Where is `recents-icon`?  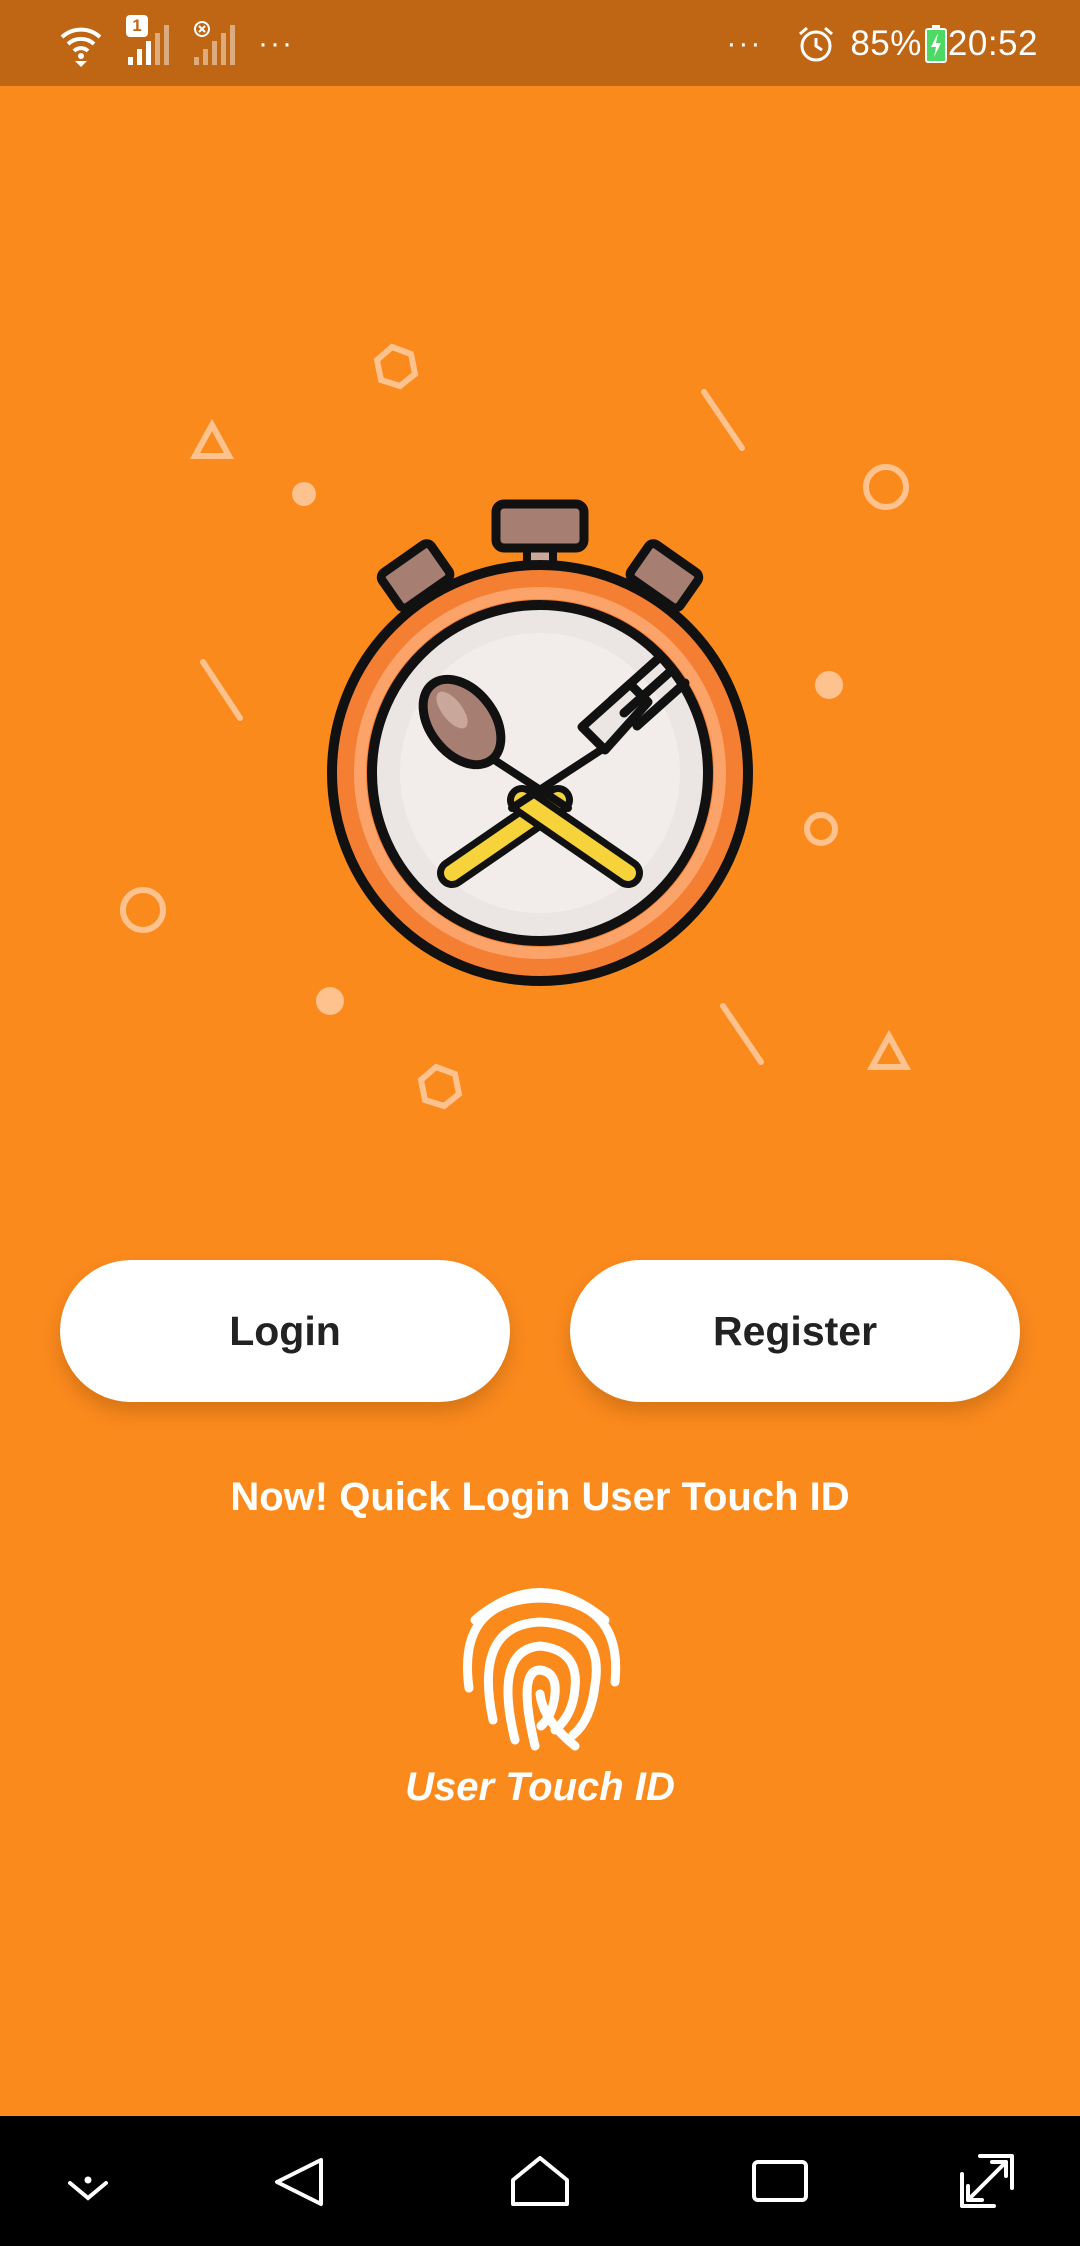
recents-icon is located at coordinates (780, 2181).